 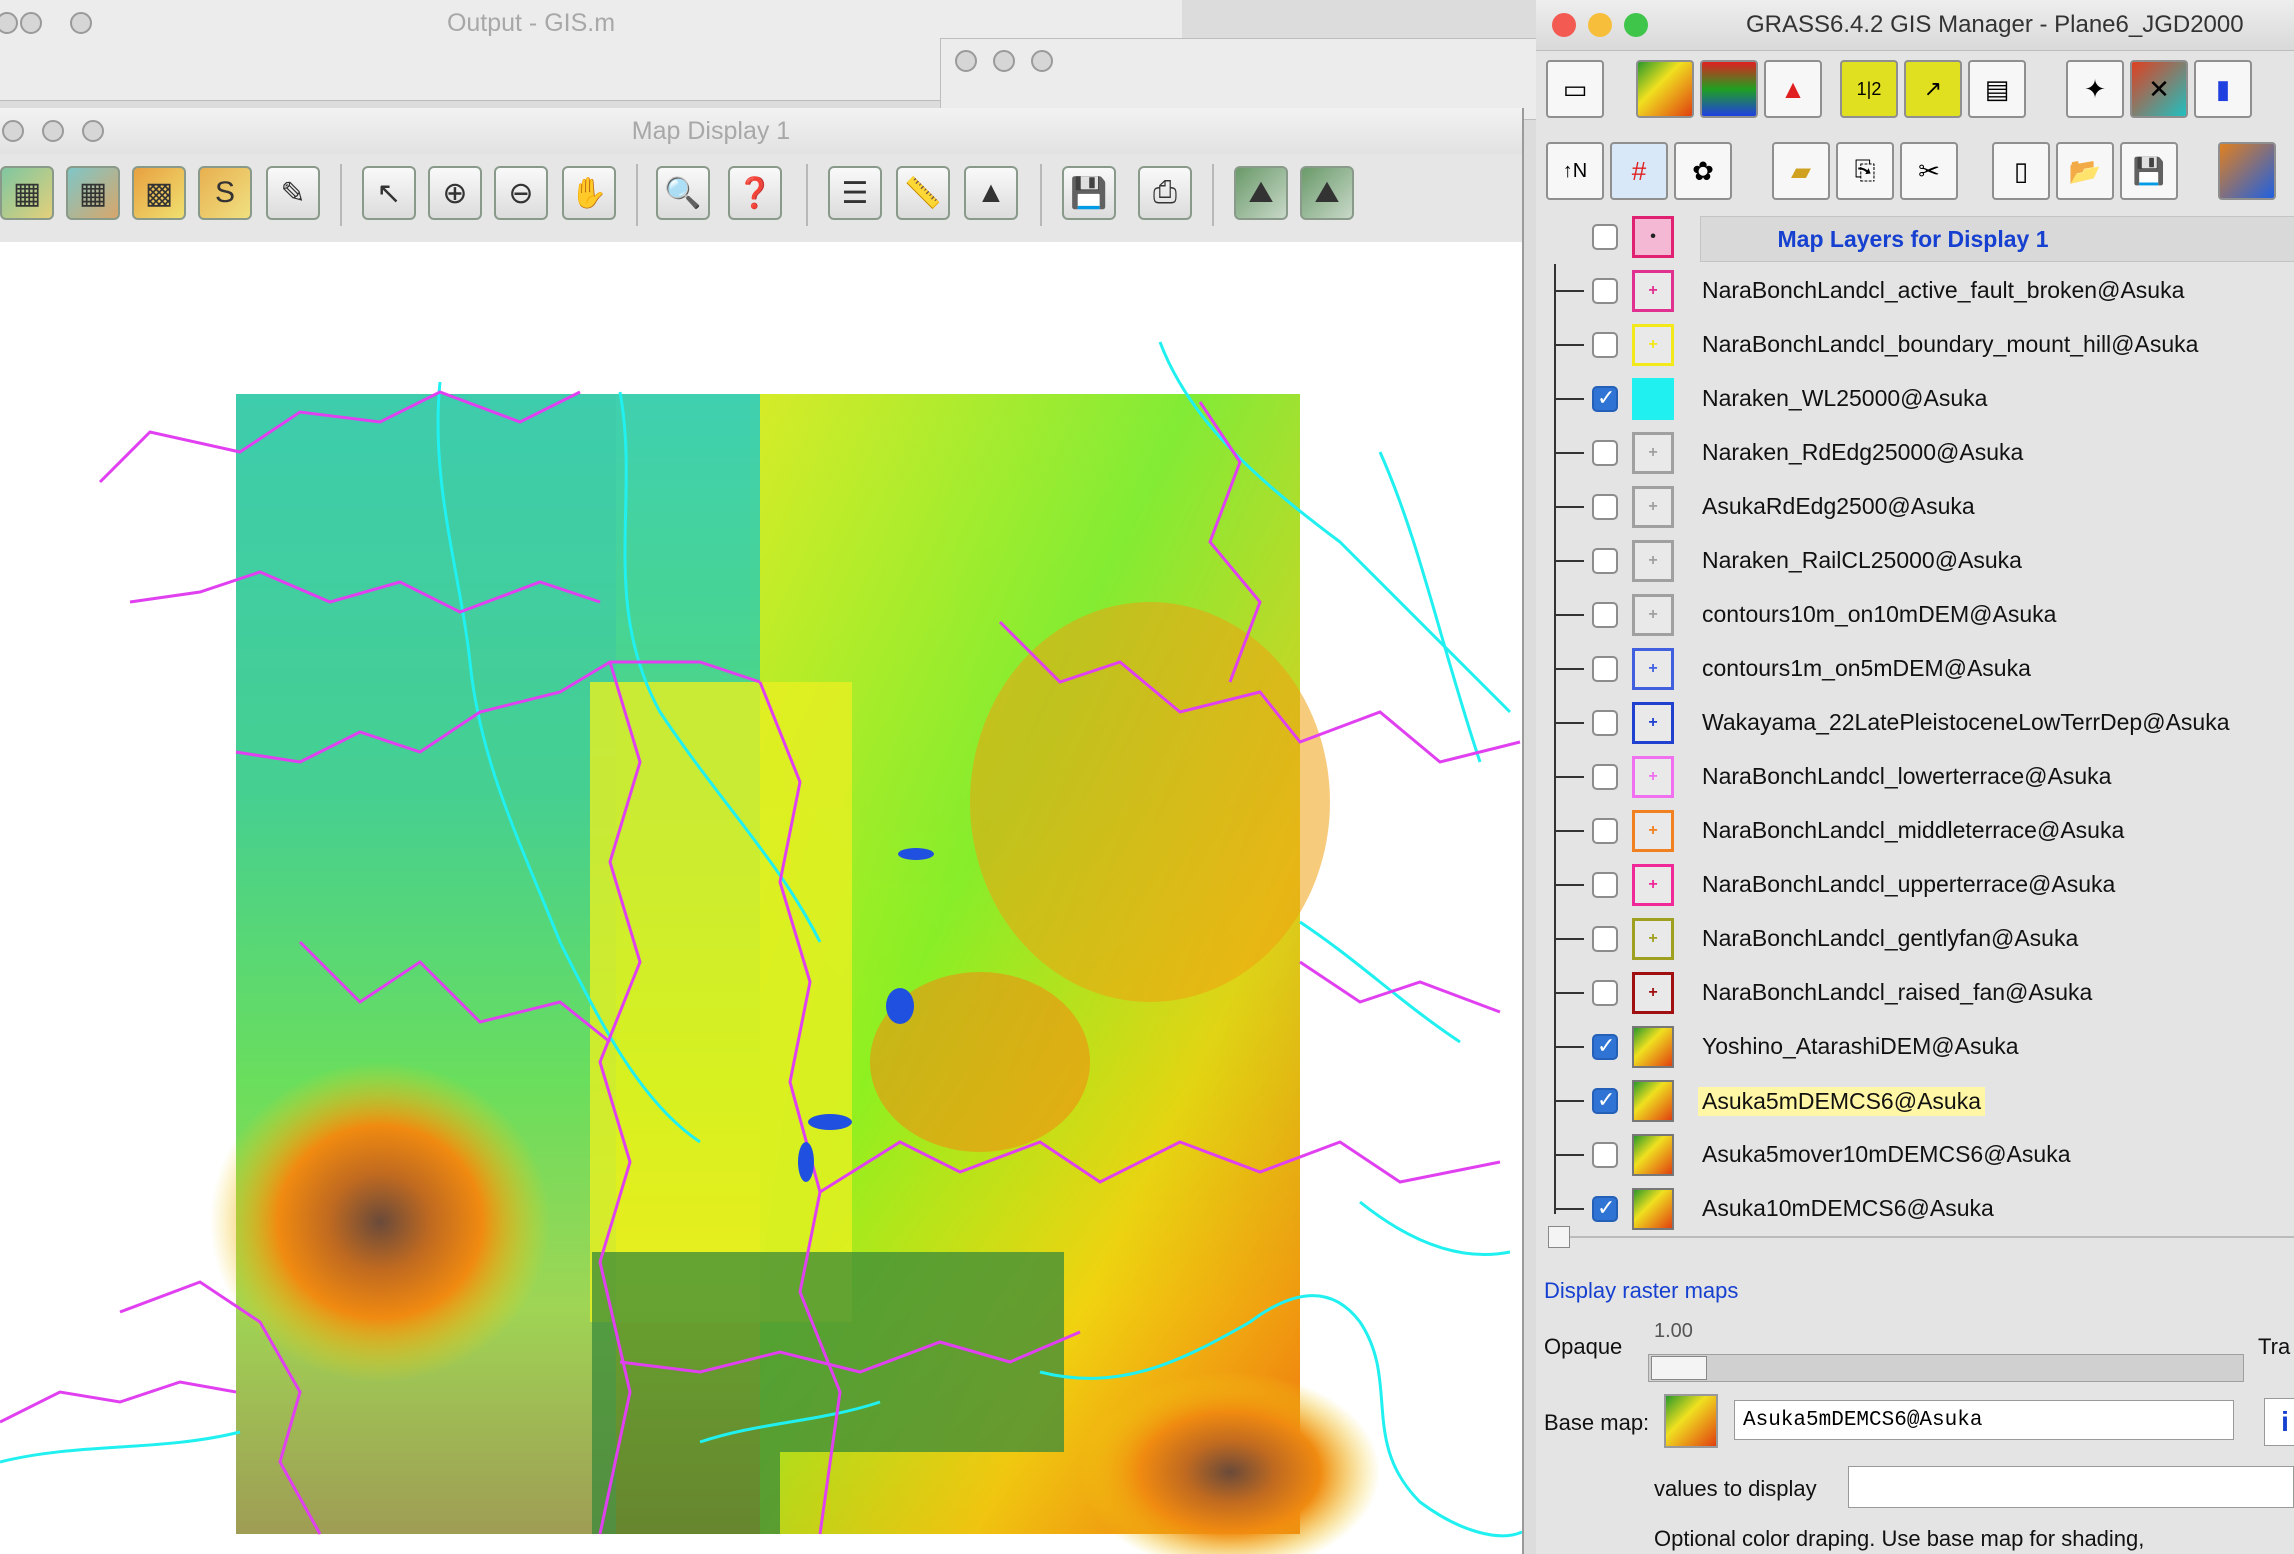 What do you see at coordinates (1862, 560) in the screenshot?
I see `layer-name: Naraken_RailCL25000@Asuka` at bounding box center [1862, 560].